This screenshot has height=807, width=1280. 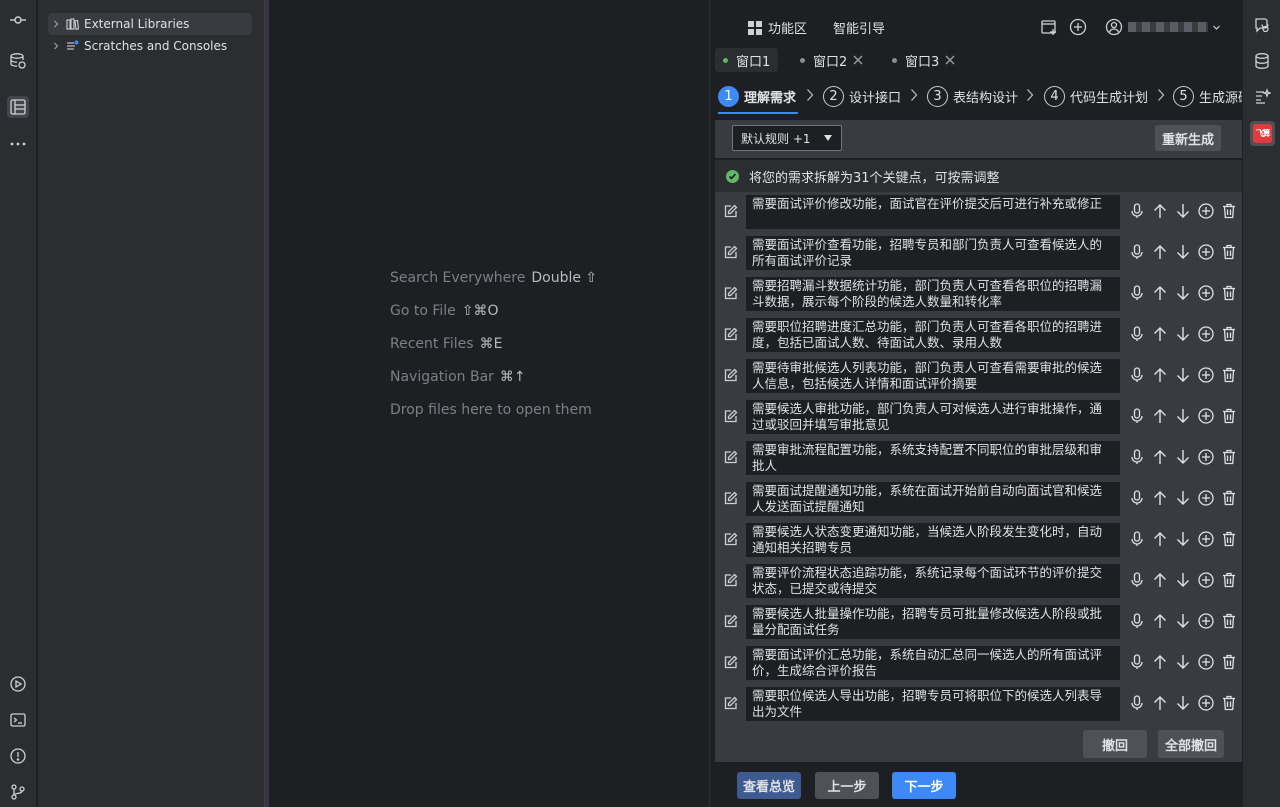 I want to click on database-icon, so click(x=1262, y=61).